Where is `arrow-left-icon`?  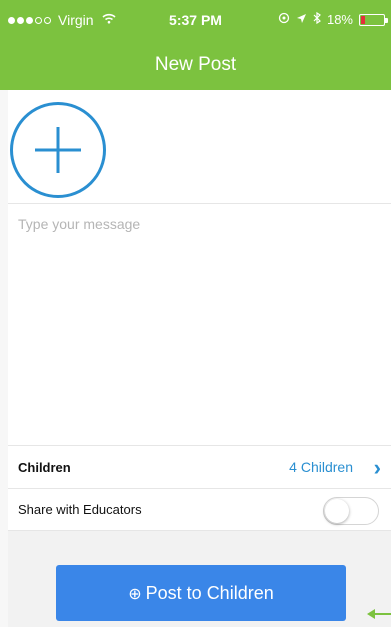
arrow-left-icon is located at coordinates (379, 614).